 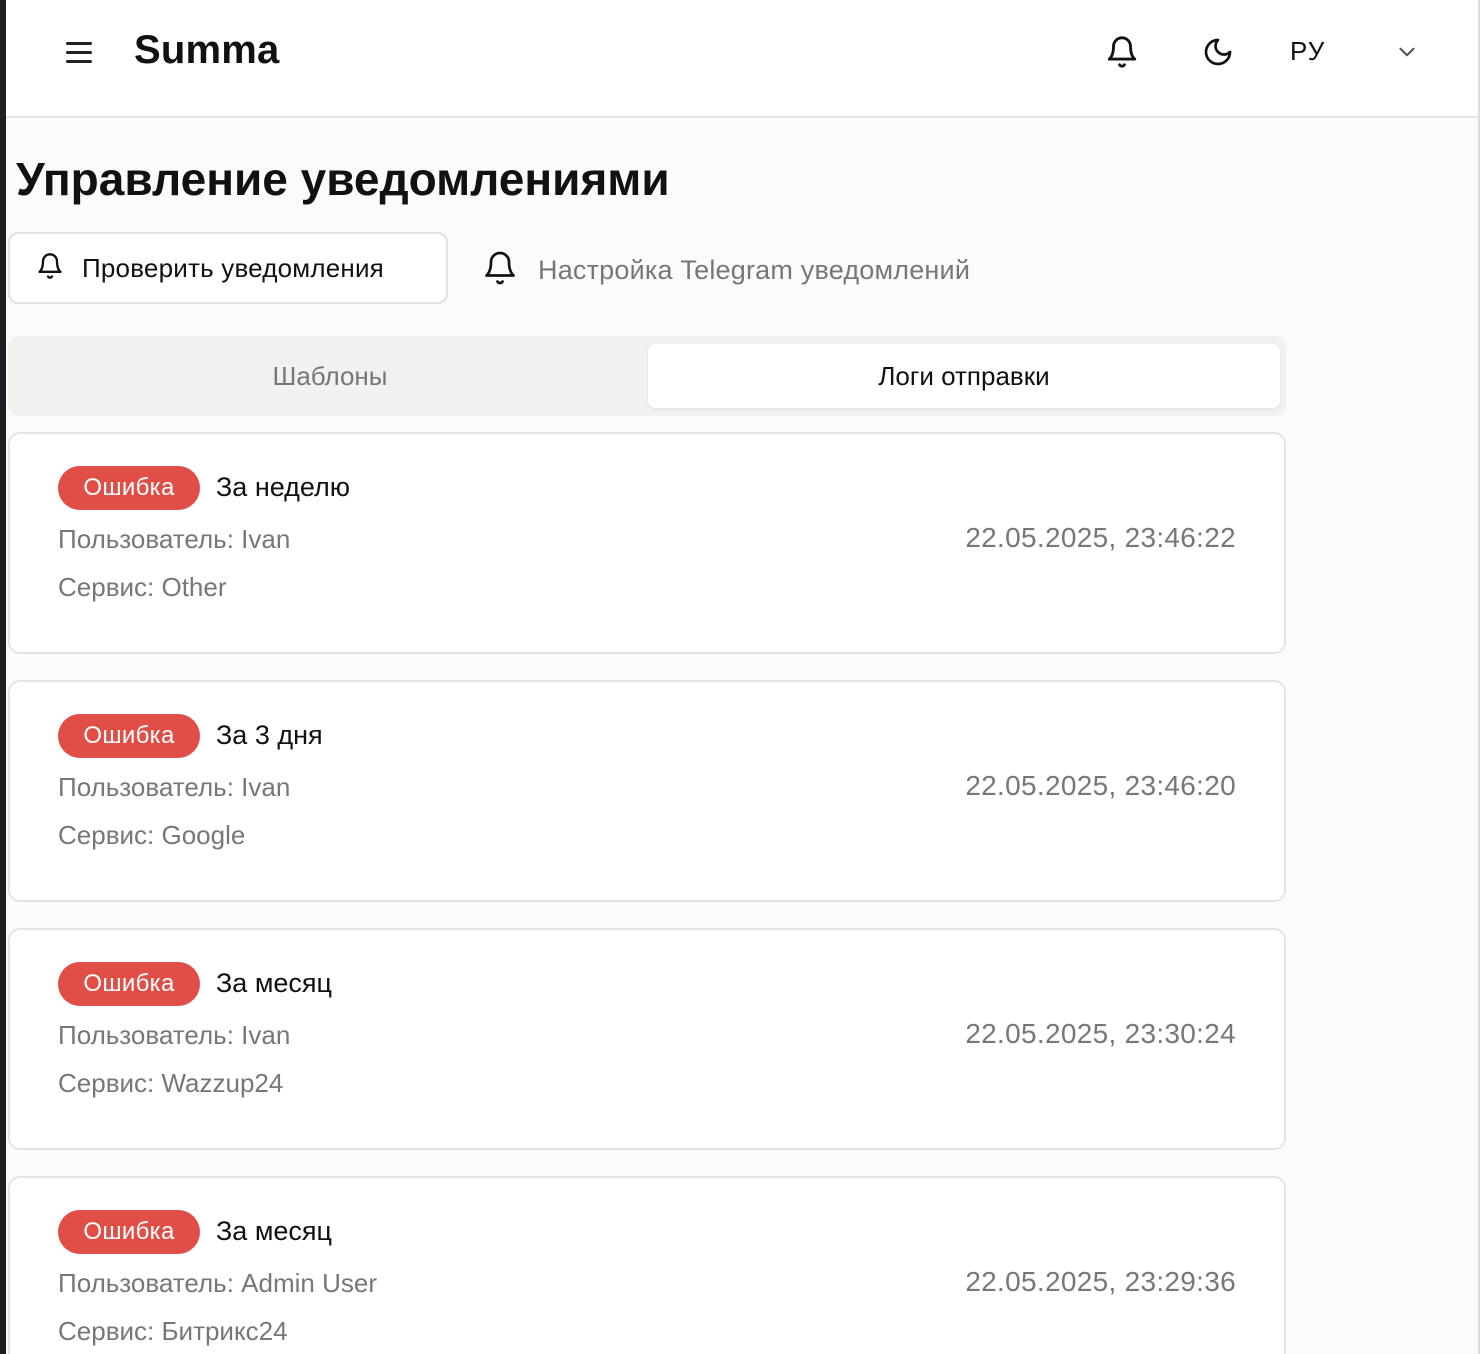 I want to click on telegram-settings-label: Настройка Telegram уведомлений, so click(x=754, y=269).